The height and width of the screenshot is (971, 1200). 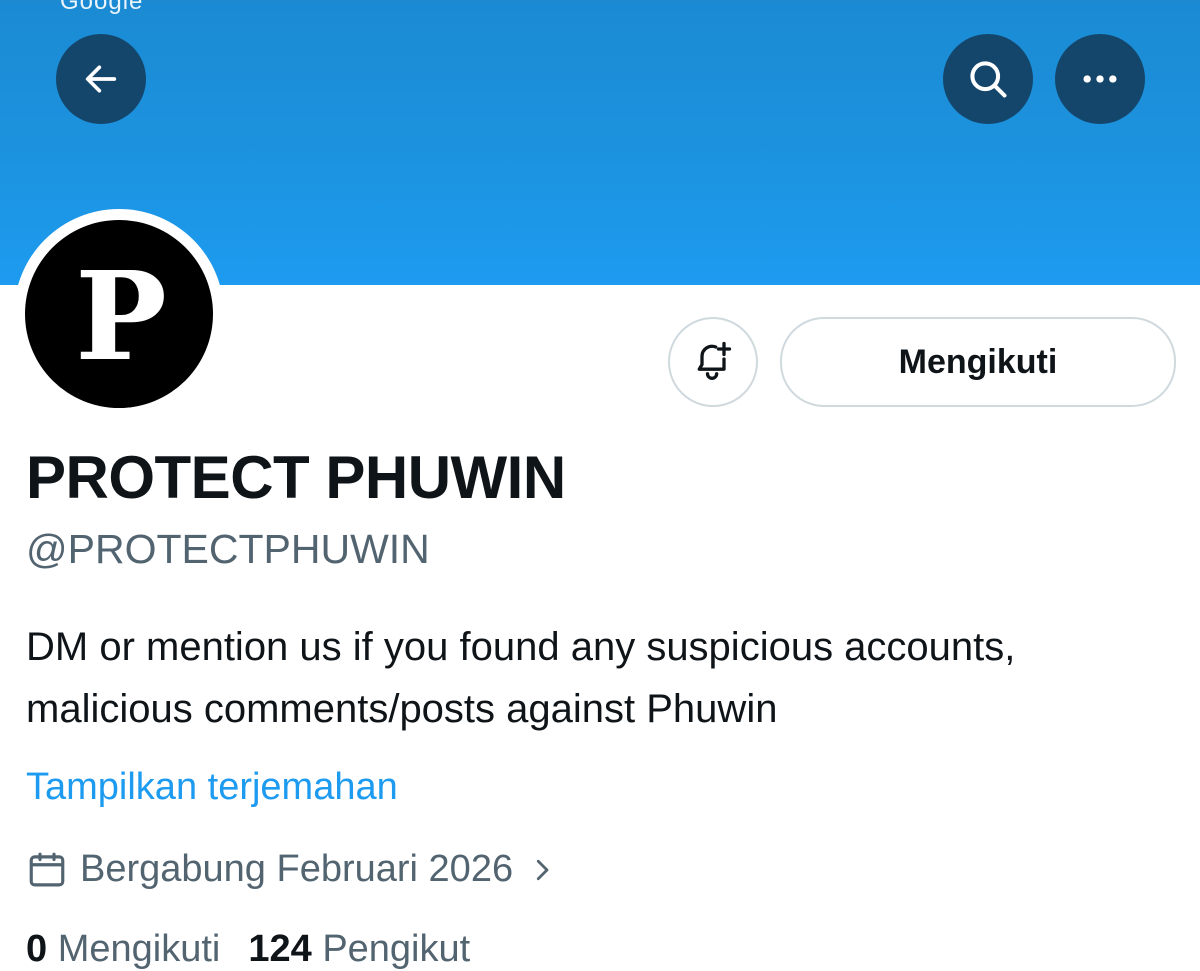 I want to click on more-options-button, so click(x=1100, y=79).